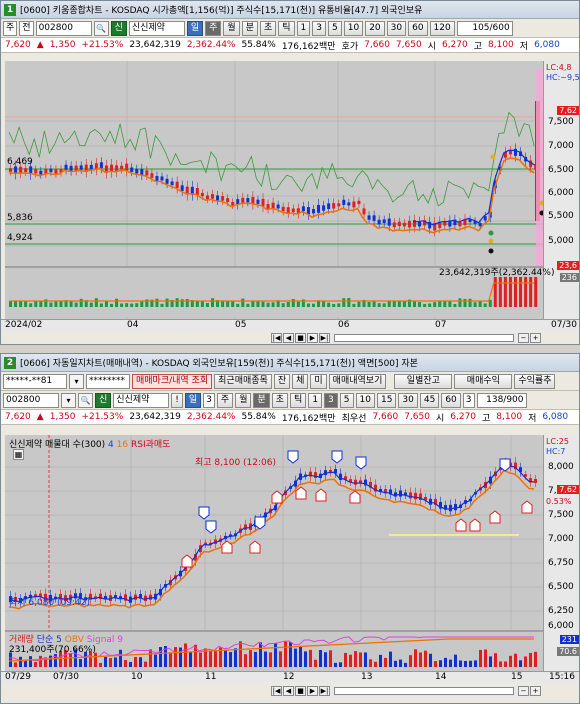 The image size is (580, 704). What do you see at coordinates (300, 381) in the screenshot?
I see `filled-button: 체` at bounding box center [300, 381].